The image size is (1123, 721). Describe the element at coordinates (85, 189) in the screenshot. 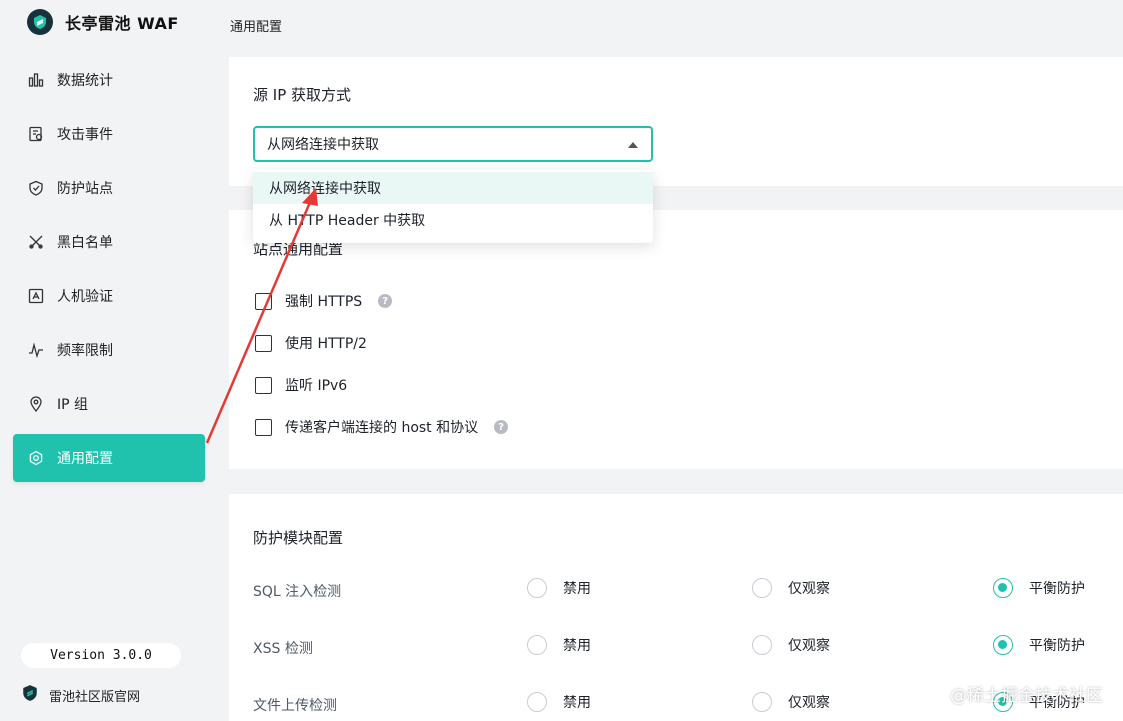

I see `sidebar-item-label: 防护站点` at that location.